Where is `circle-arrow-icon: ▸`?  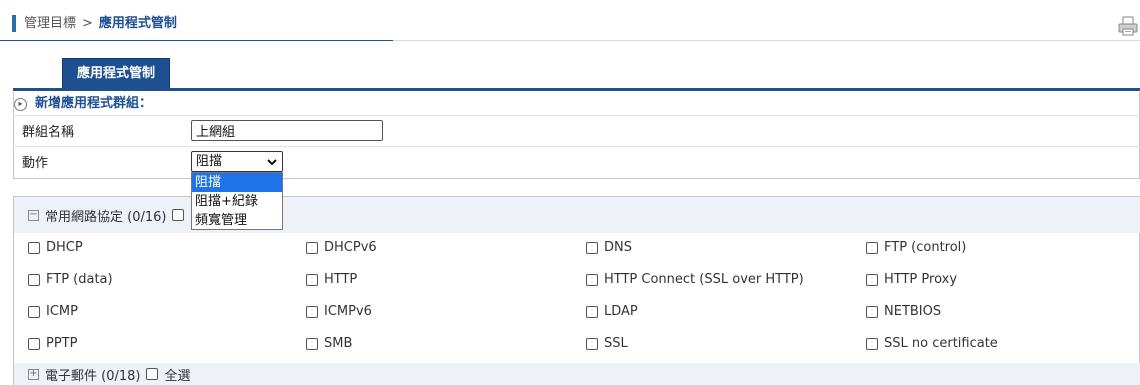 circle-arrow-icon: ▸ is located at coordinates (20, 104).